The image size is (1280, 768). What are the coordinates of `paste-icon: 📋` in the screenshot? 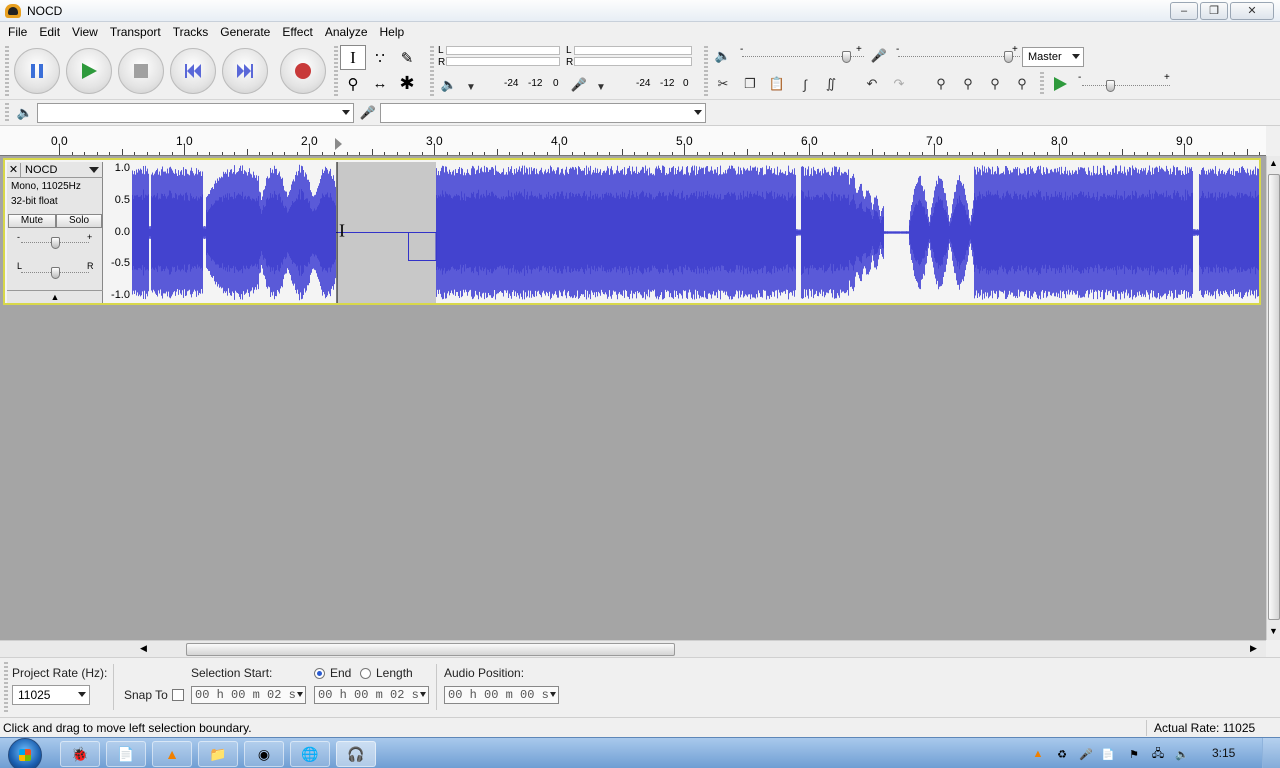 It's located at (777, 84).